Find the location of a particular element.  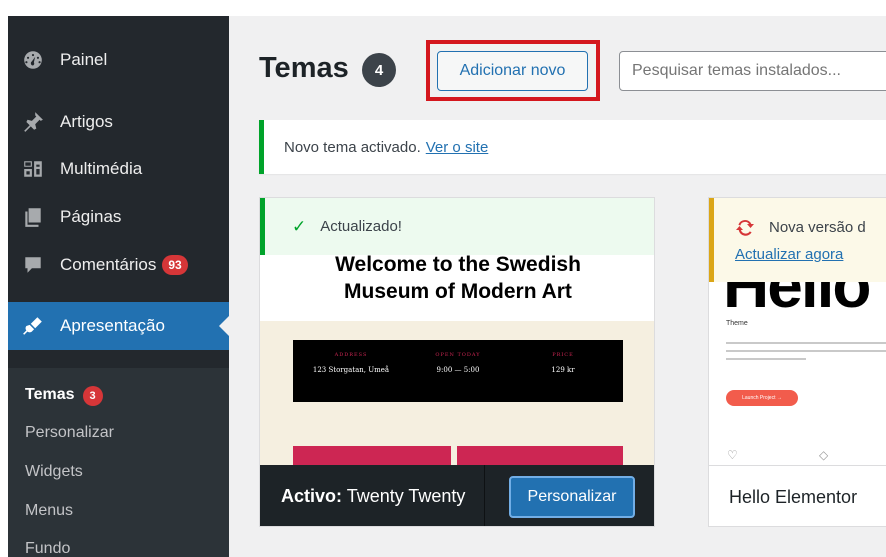

add-new-theme-button: Adicionar novo is located at coordinates (512, 71).